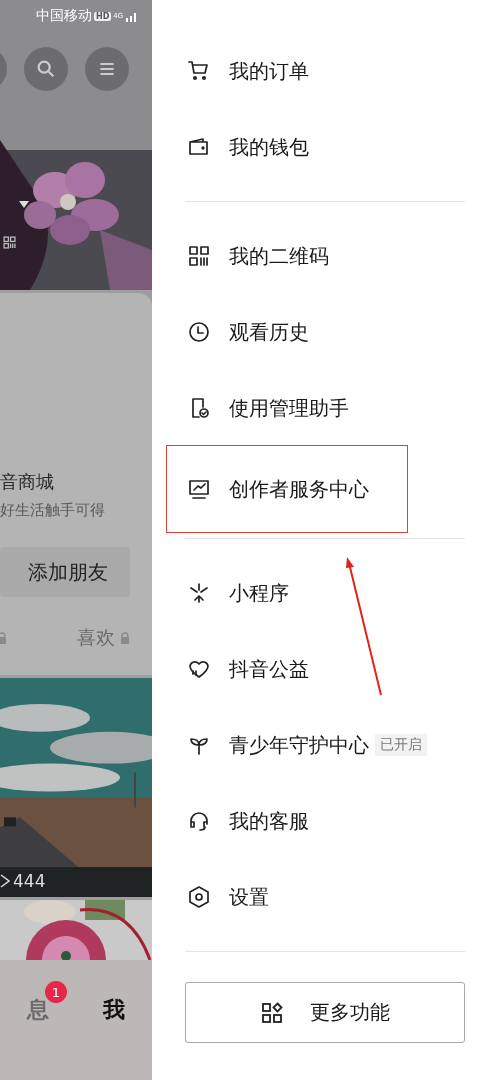  What do you see at coordinates (401, 745) in the screenshot?
I see `status-tag: 已开启` at bounding box center [401, 745].